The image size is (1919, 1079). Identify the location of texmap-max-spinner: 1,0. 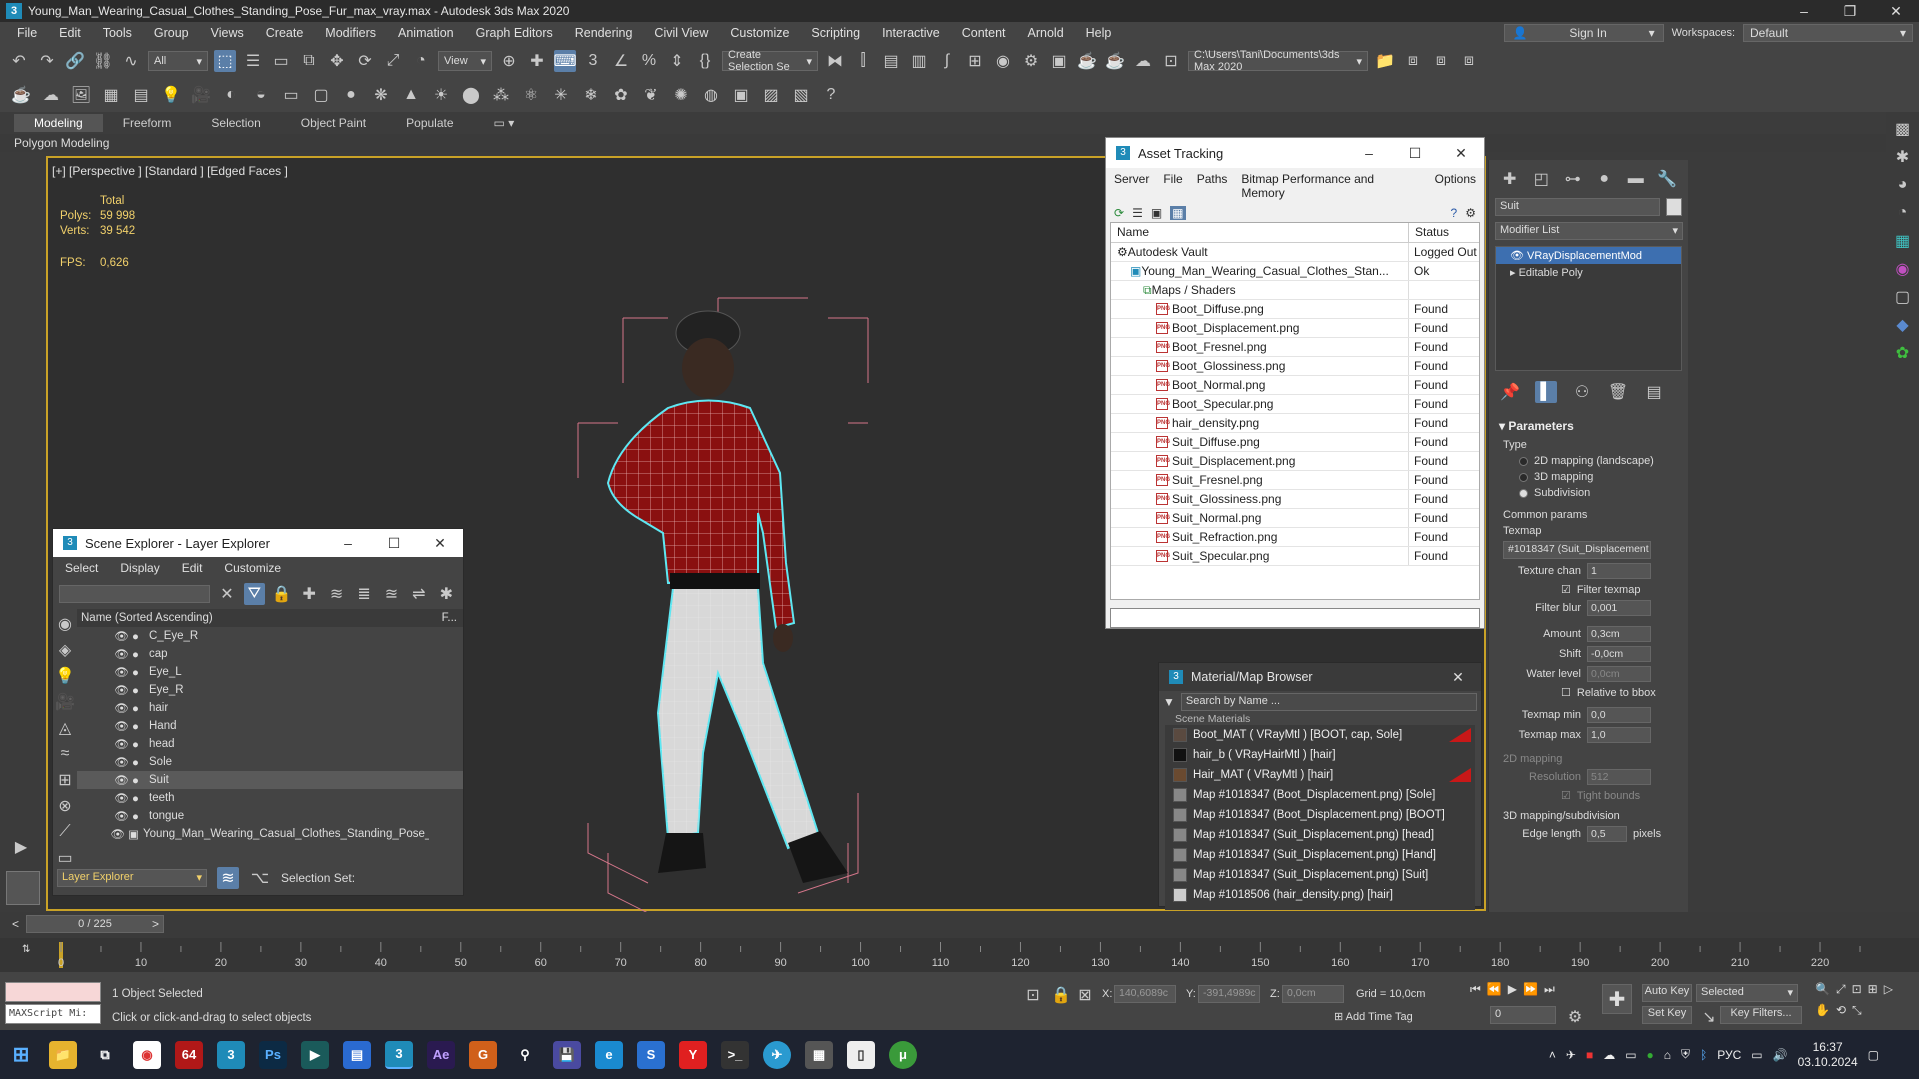
(1619, 735).